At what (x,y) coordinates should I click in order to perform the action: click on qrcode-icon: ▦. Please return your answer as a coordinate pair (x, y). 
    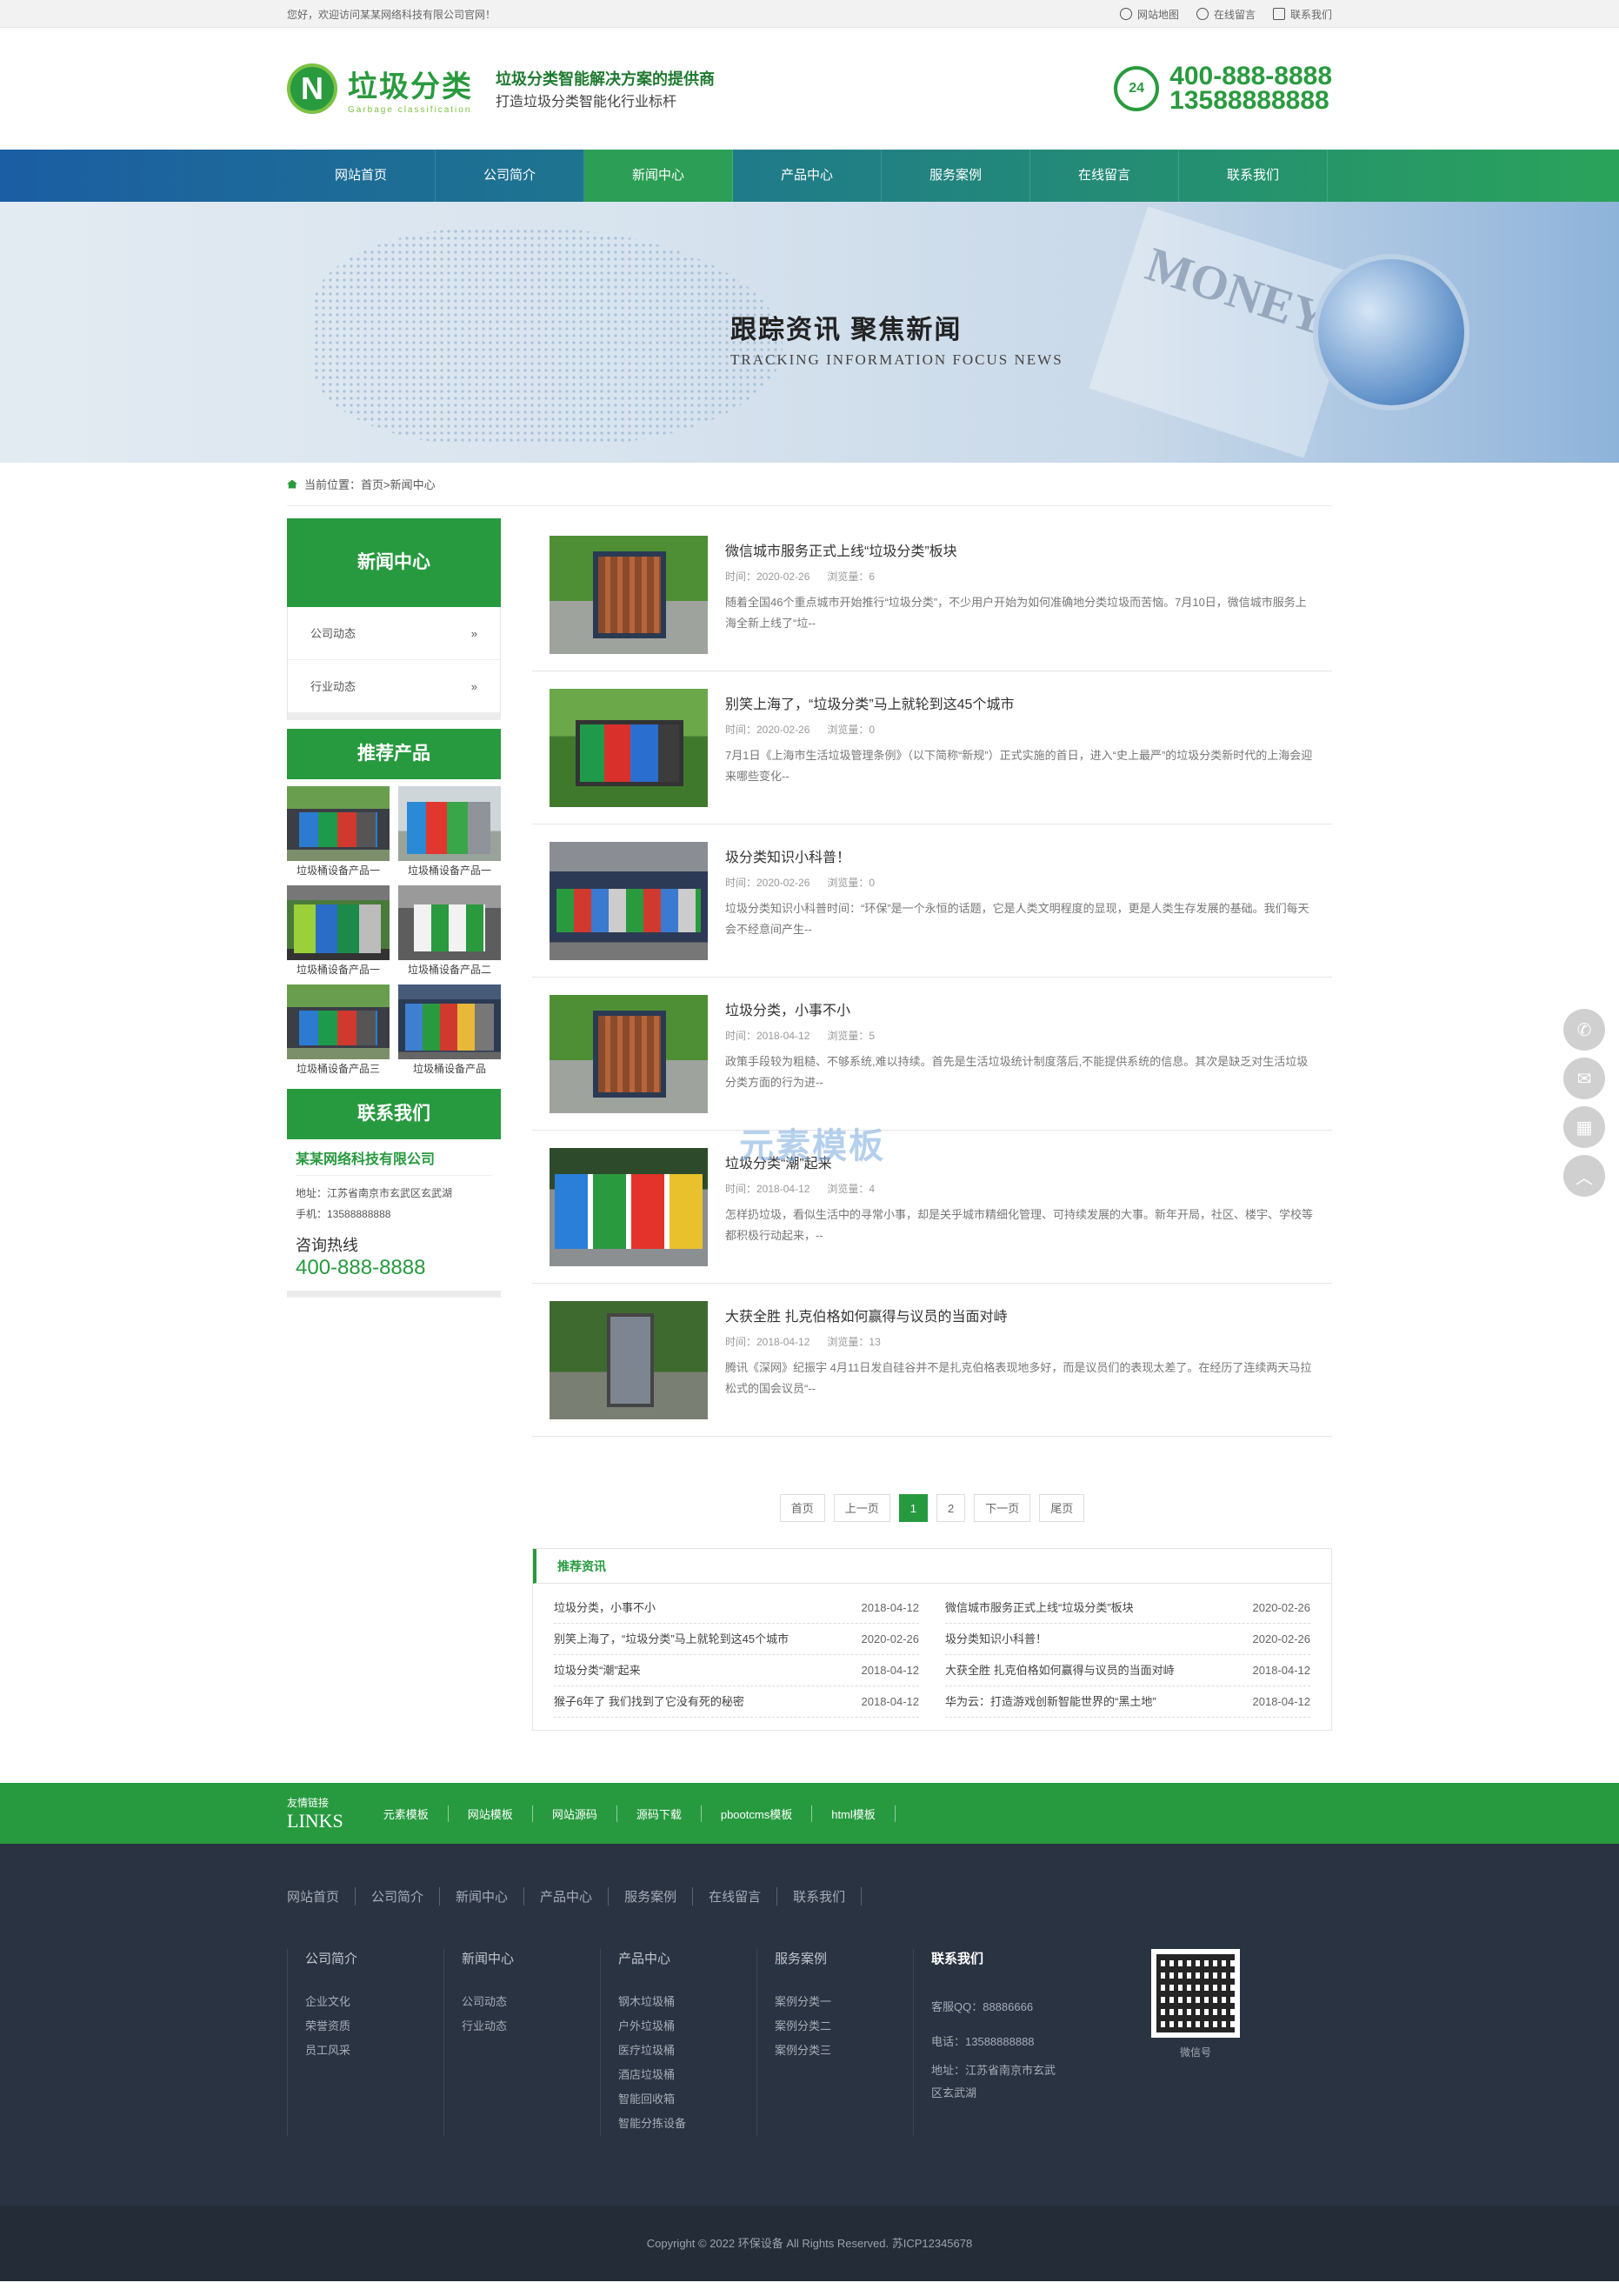
    Looking at the image, I should click on (1584, 1127).